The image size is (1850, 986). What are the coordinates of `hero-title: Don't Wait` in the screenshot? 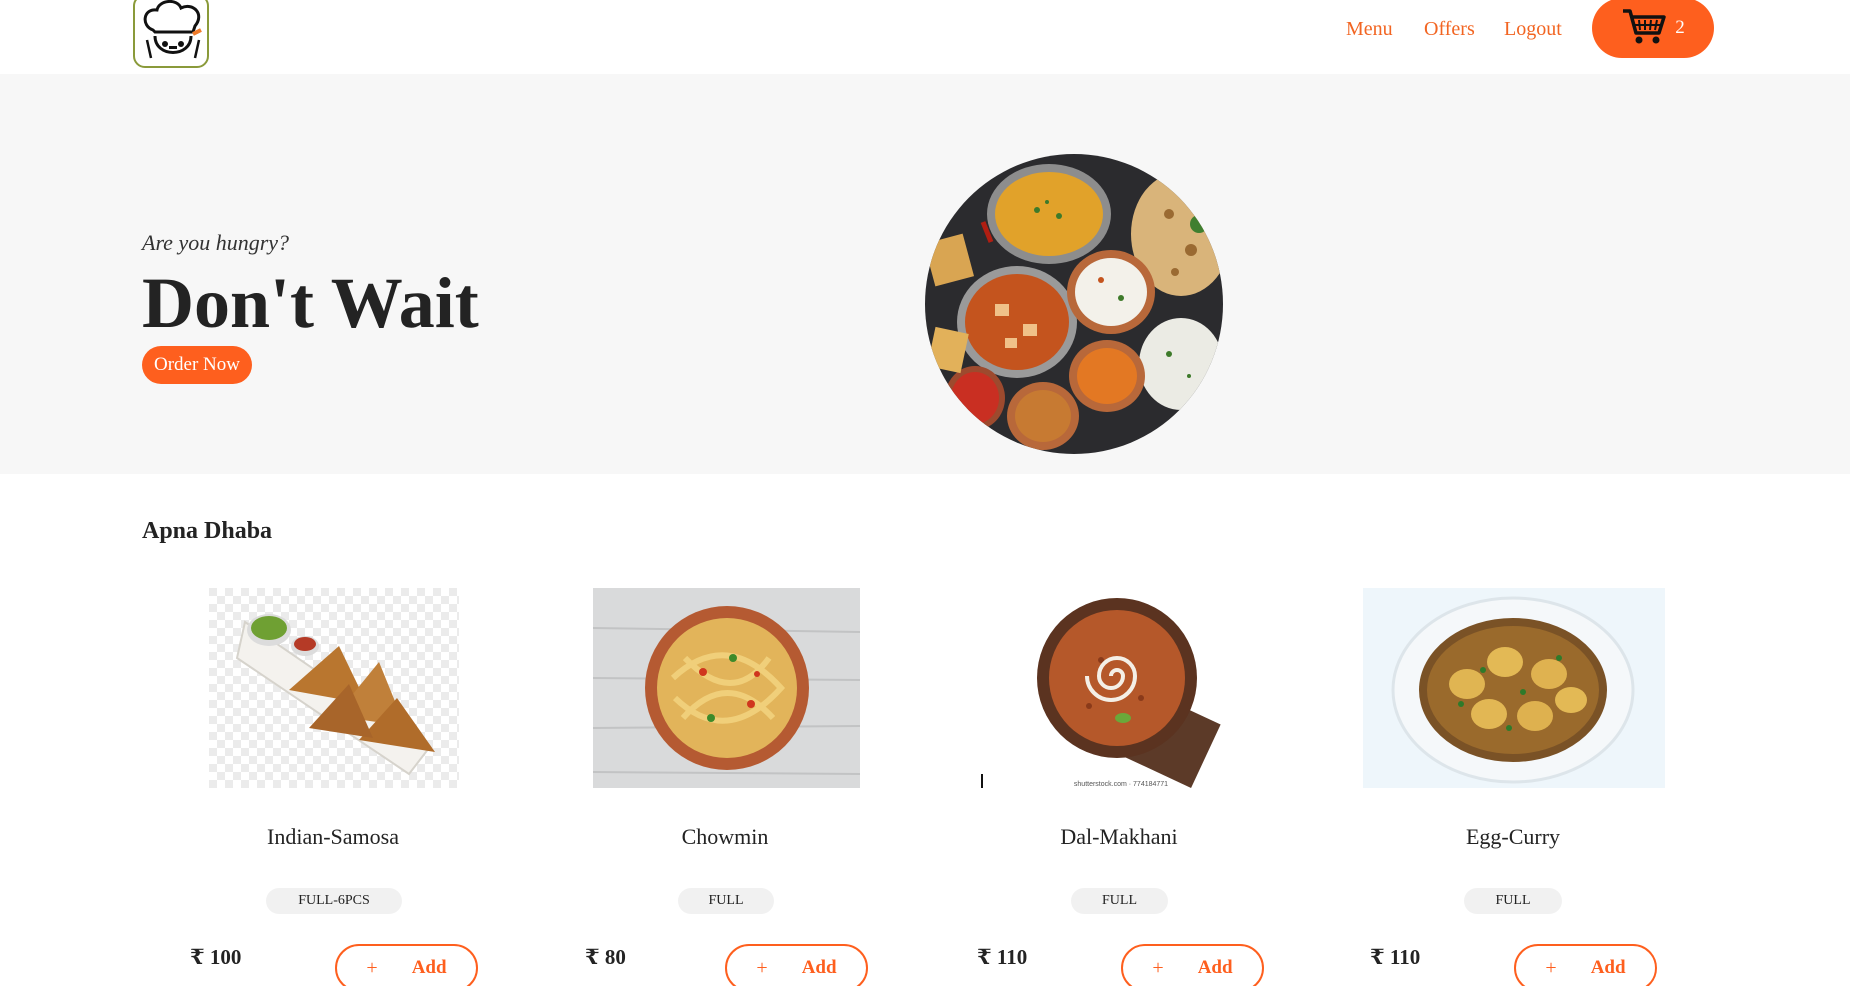 It's located at (310, 303).